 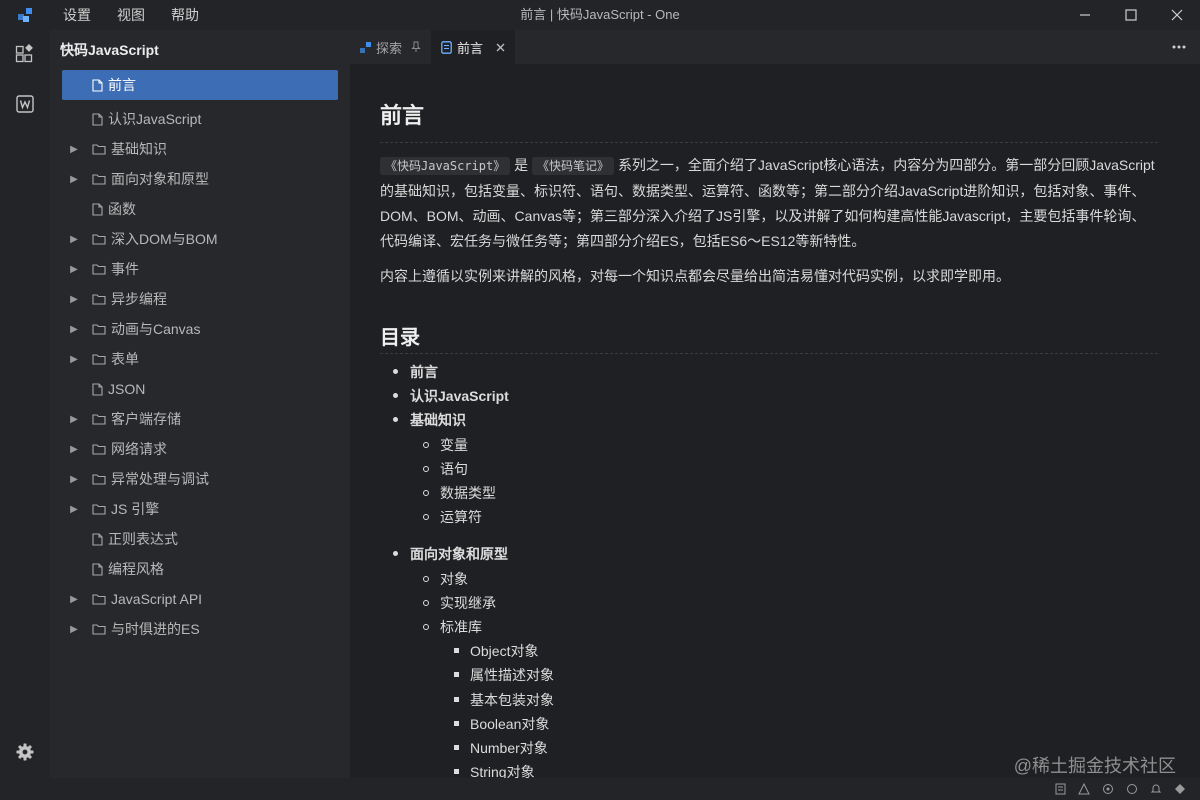 I want to click on close-button, so click(x=1177, y=15).